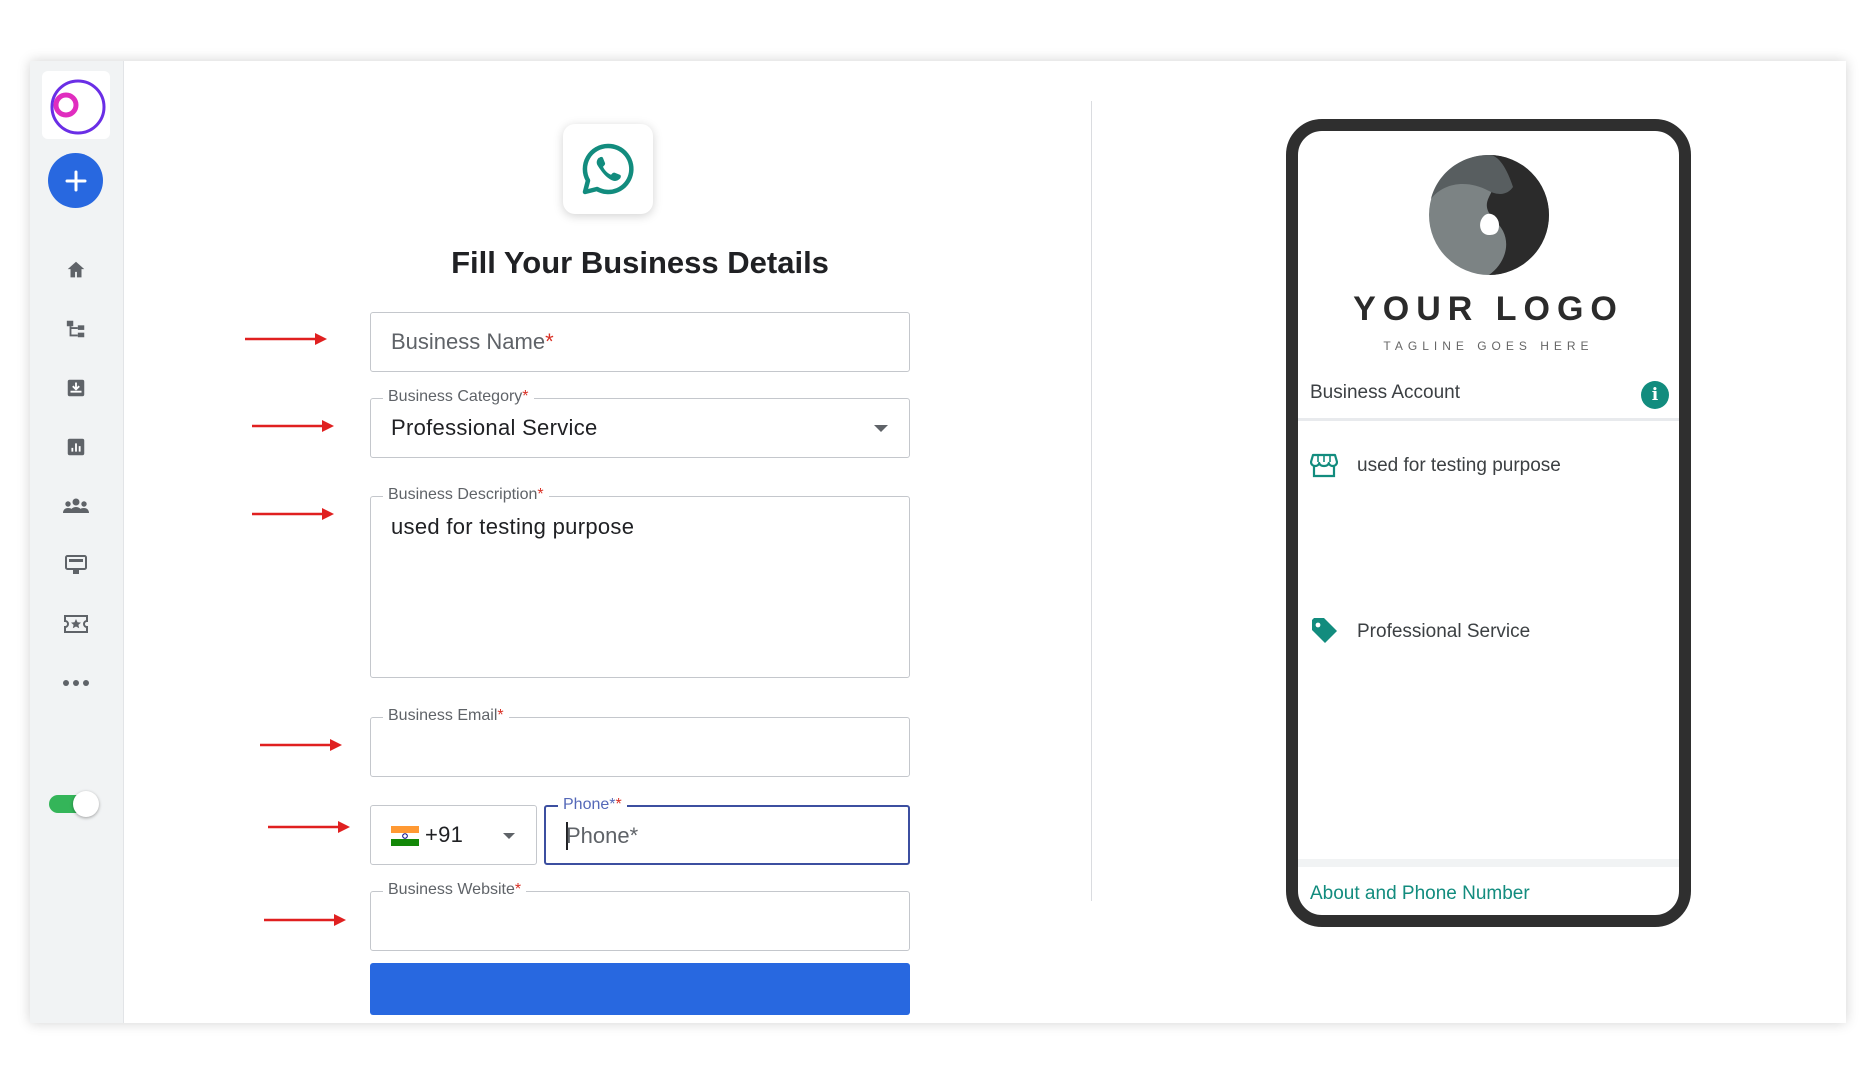 Image resolution: width=1866 pixels, height=1080 pixels. I want to click on sidebar-item-templates, so click(76, 565).